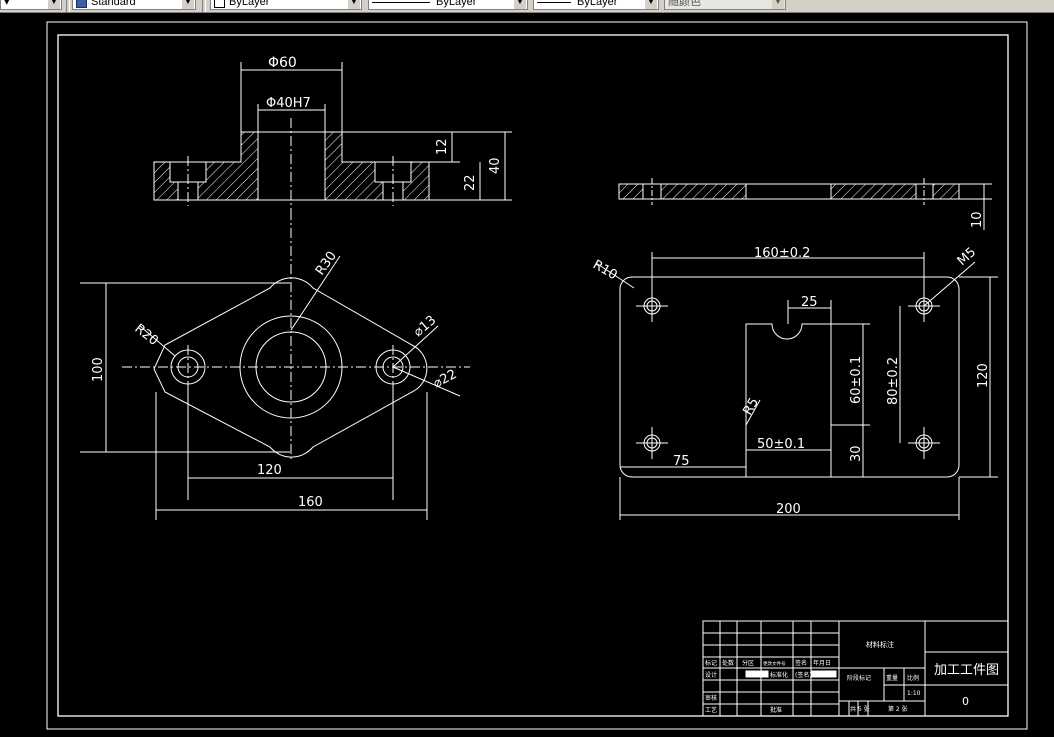 This screenshot has width=1054, height=737. Describe the element at coordinates (445, 379) in the screenshot. I see `label-hole22: ⌀22` at that location.